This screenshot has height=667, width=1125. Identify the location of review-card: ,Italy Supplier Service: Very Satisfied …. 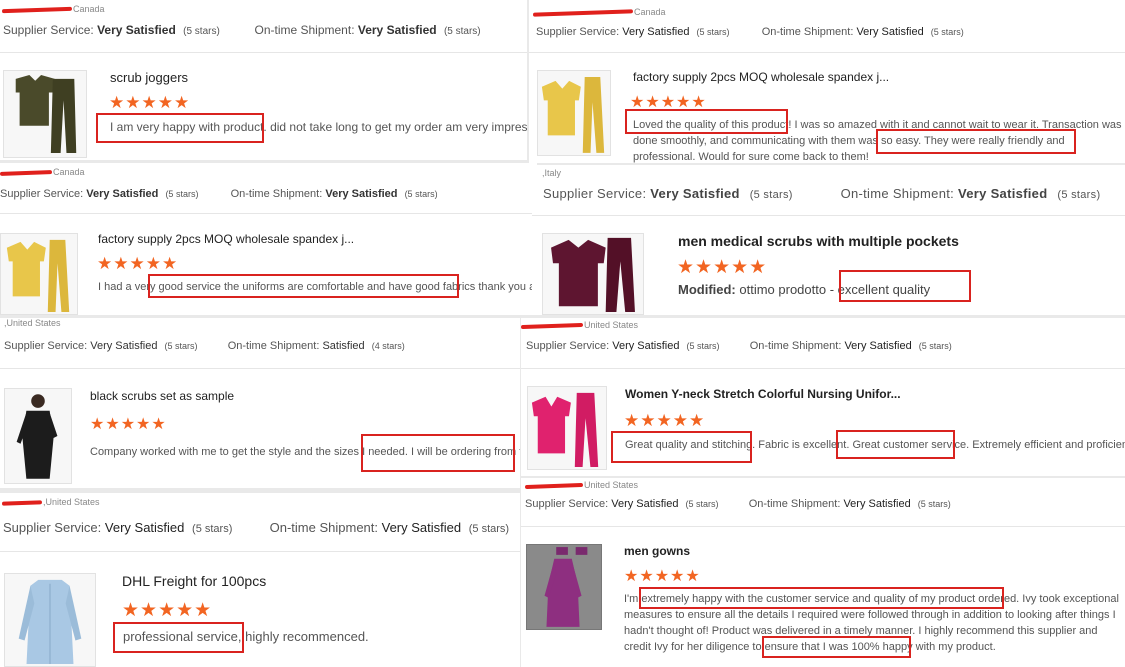
(828, 240).